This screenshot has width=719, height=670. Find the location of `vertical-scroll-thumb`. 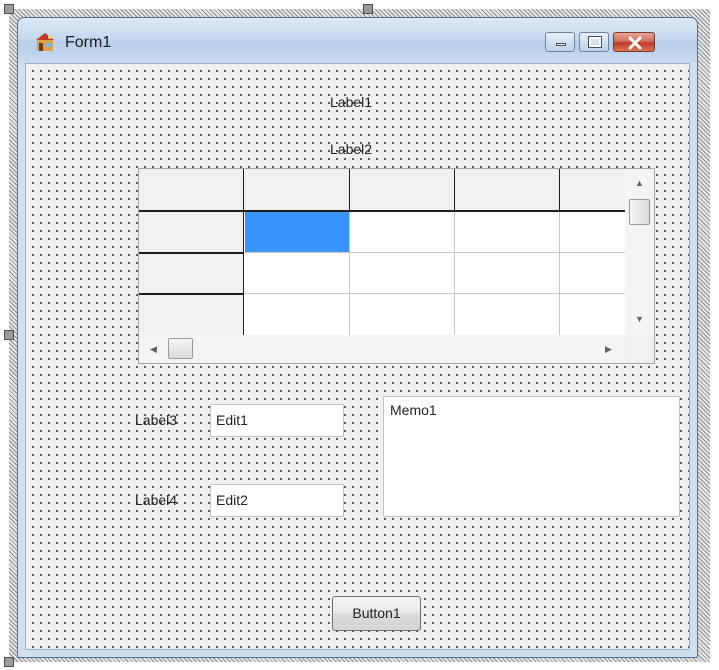

vertical-scroll-thumb is located at coordinates (639, 212).